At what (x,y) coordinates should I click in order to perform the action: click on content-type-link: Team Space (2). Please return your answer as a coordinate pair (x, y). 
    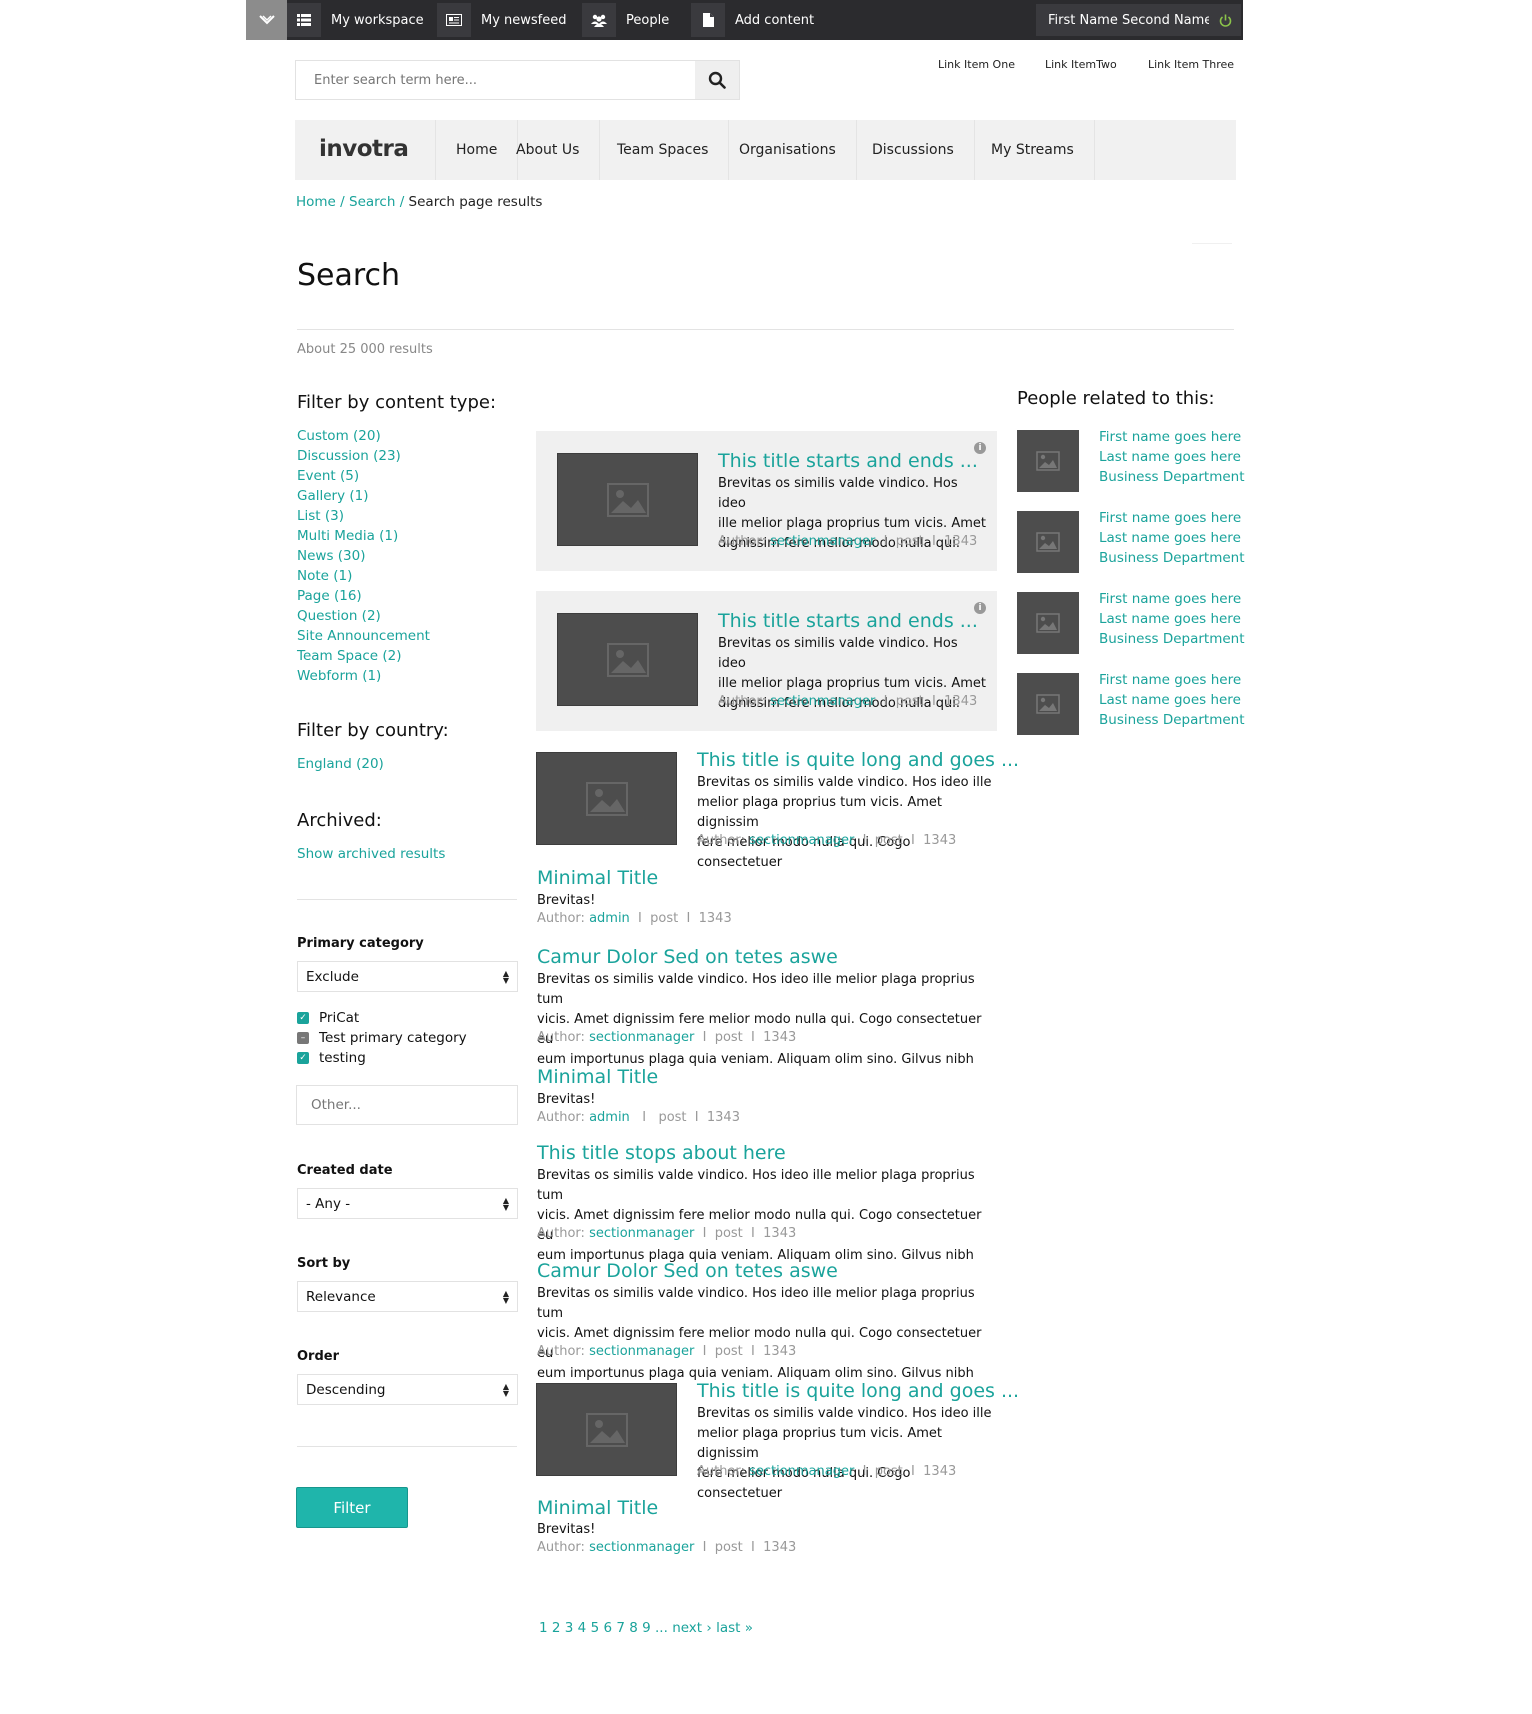
    Looking at the image, I should click on (349, 656).